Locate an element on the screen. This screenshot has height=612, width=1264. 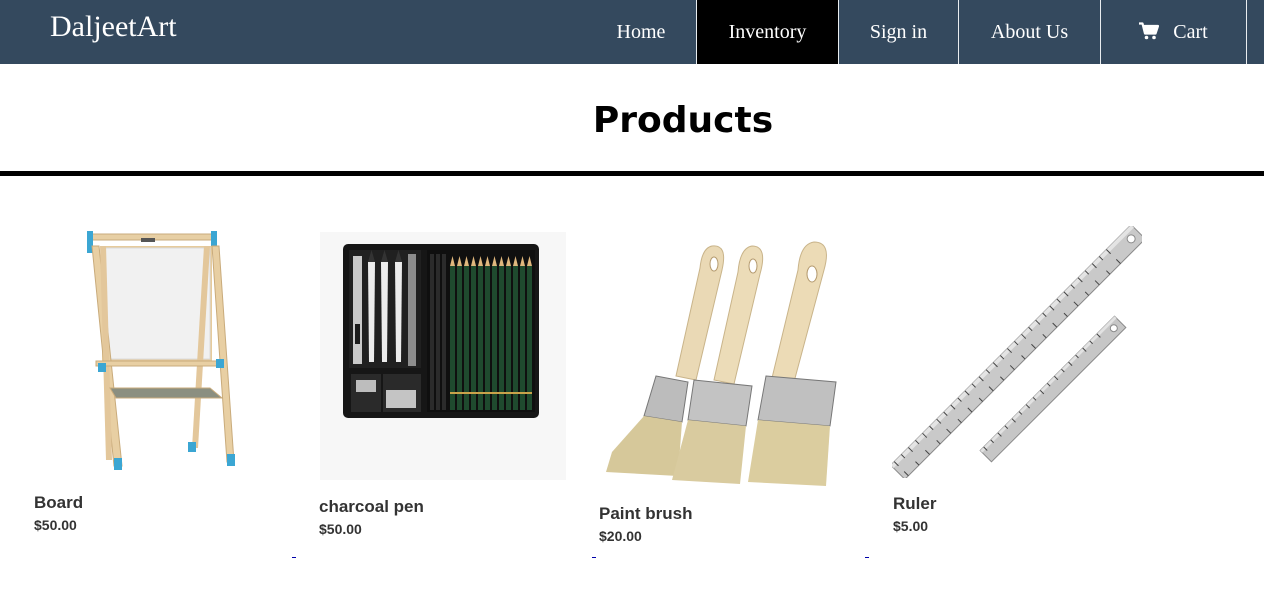
nav-home: Home is located at coordinates (641, 32).